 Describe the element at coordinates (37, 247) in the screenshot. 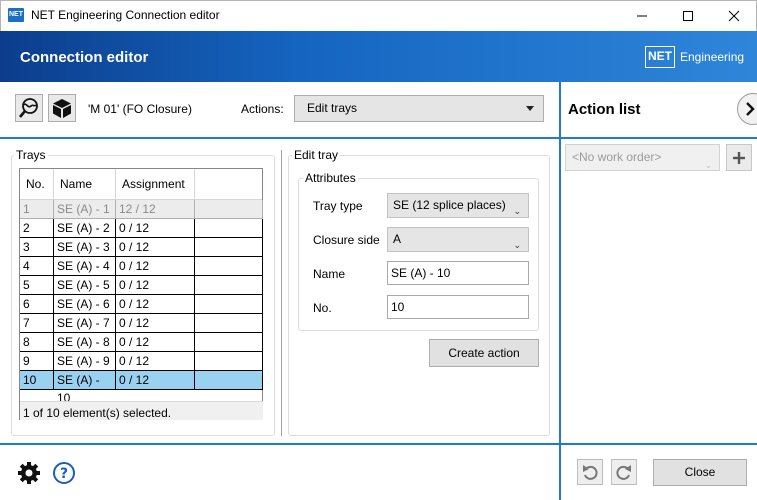

I see `cell-no: 3` at that location.